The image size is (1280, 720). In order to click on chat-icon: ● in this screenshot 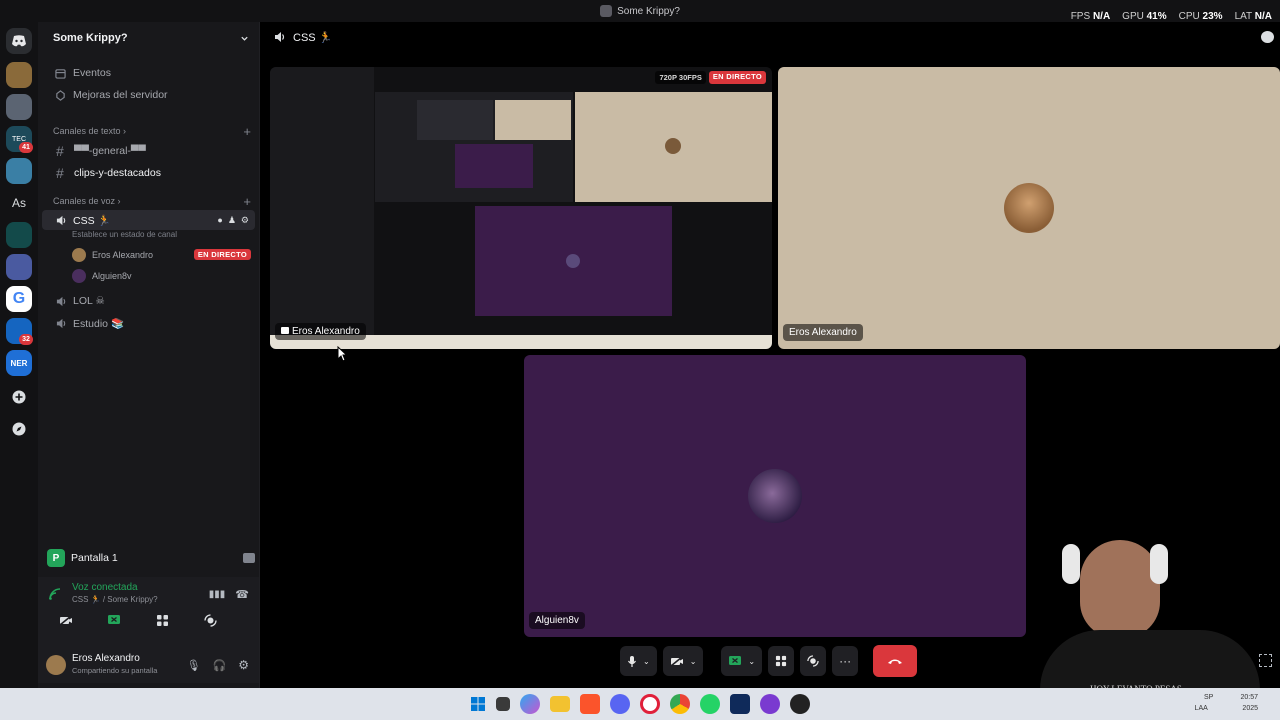, I will do `click(219, 220)`.